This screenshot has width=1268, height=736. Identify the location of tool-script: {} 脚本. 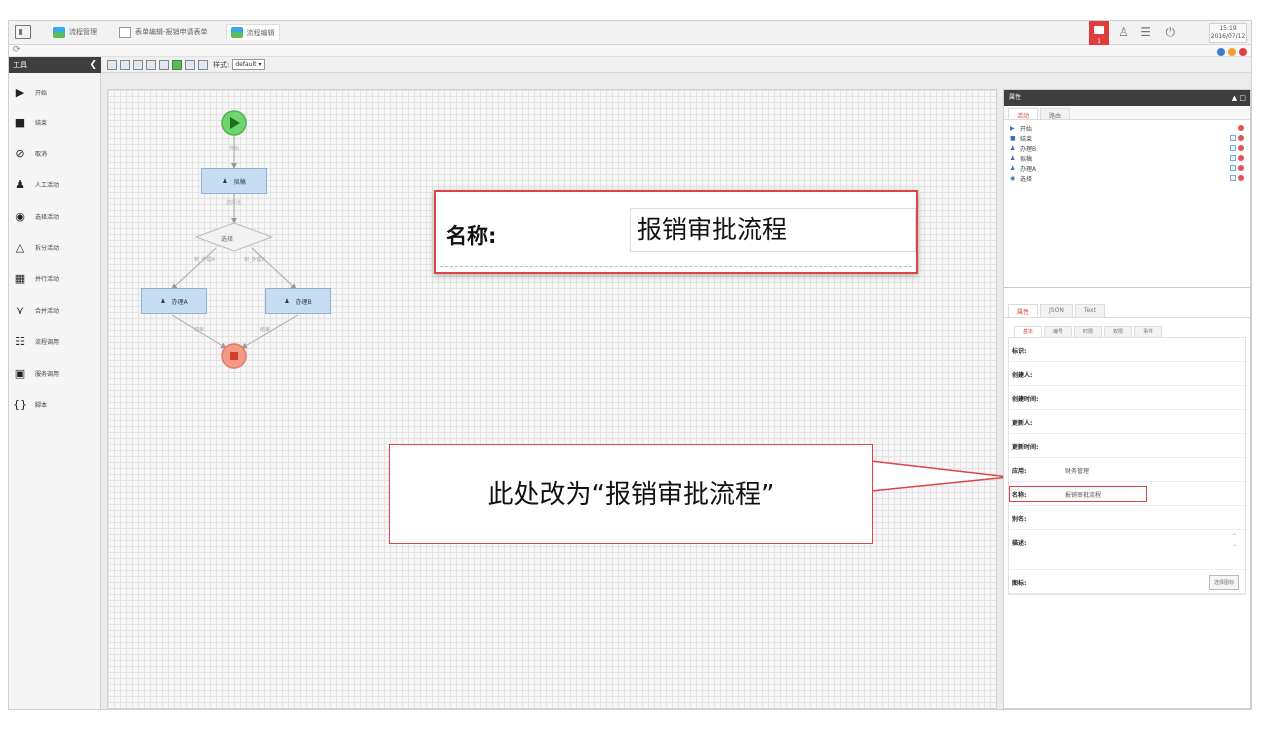
(30, 404).